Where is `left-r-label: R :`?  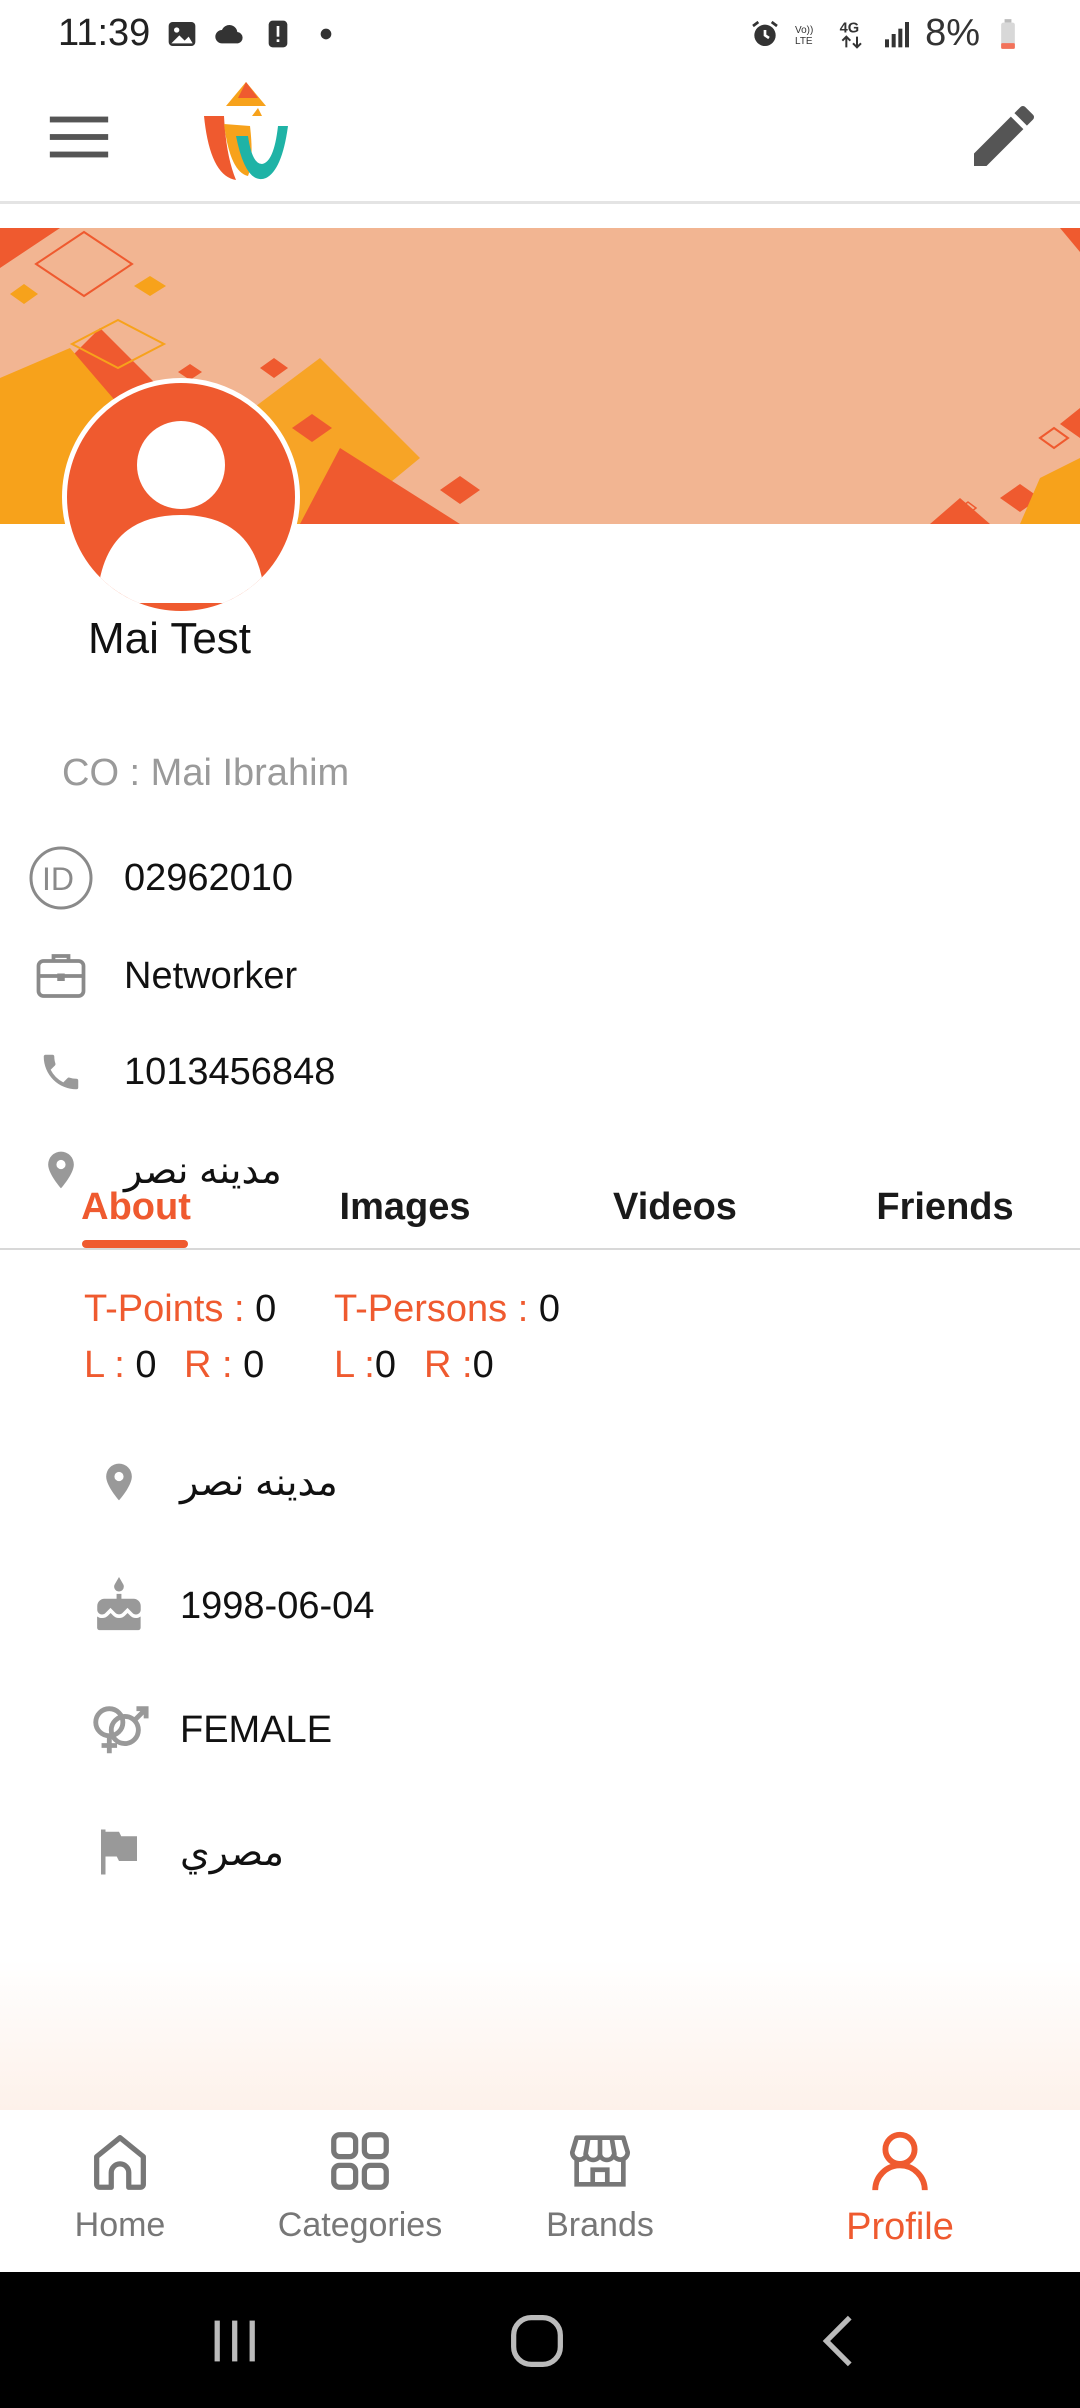
left-r-label: R : is located at coordinates (214, 1365).